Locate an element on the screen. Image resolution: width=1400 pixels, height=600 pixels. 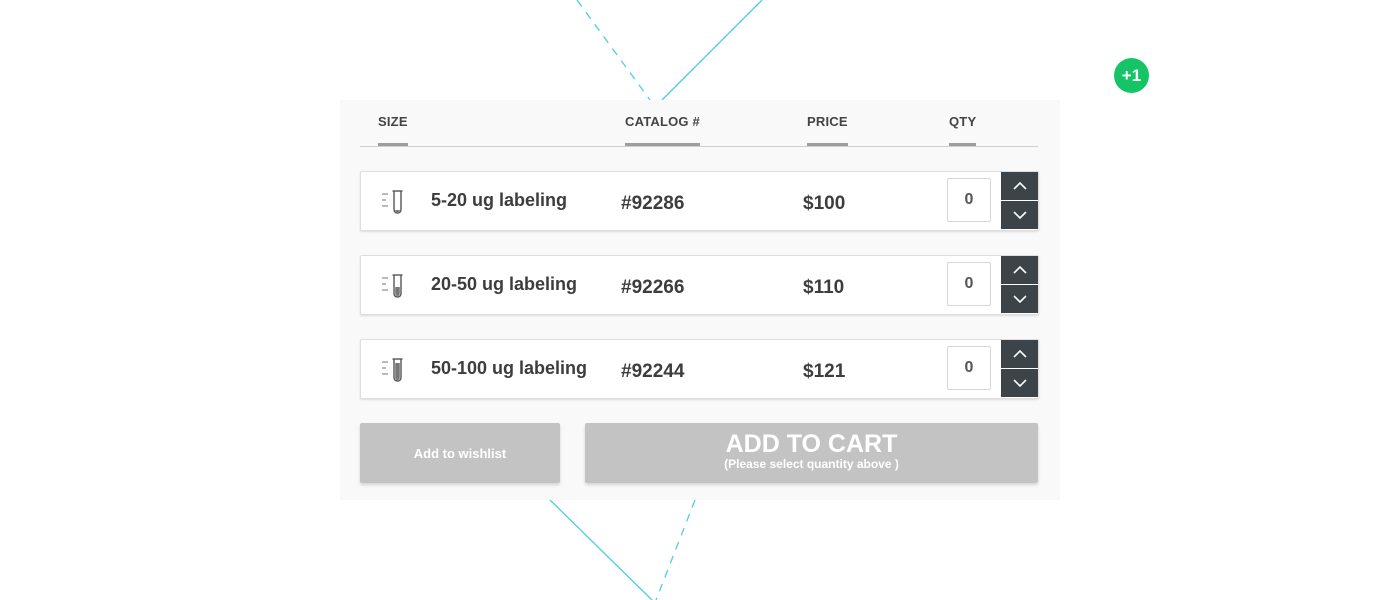
catalog-number: #92266 is located at coordinates (653, 287).